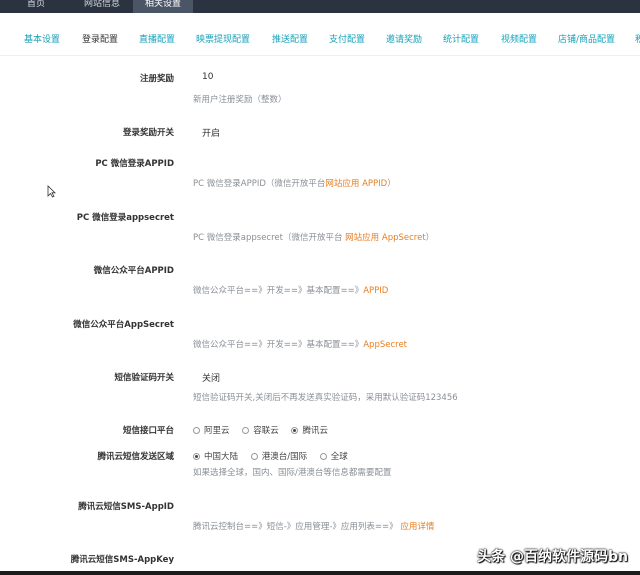  I want to click on mp-appid-label: 微信公众平台APPID, so click(133, 271).